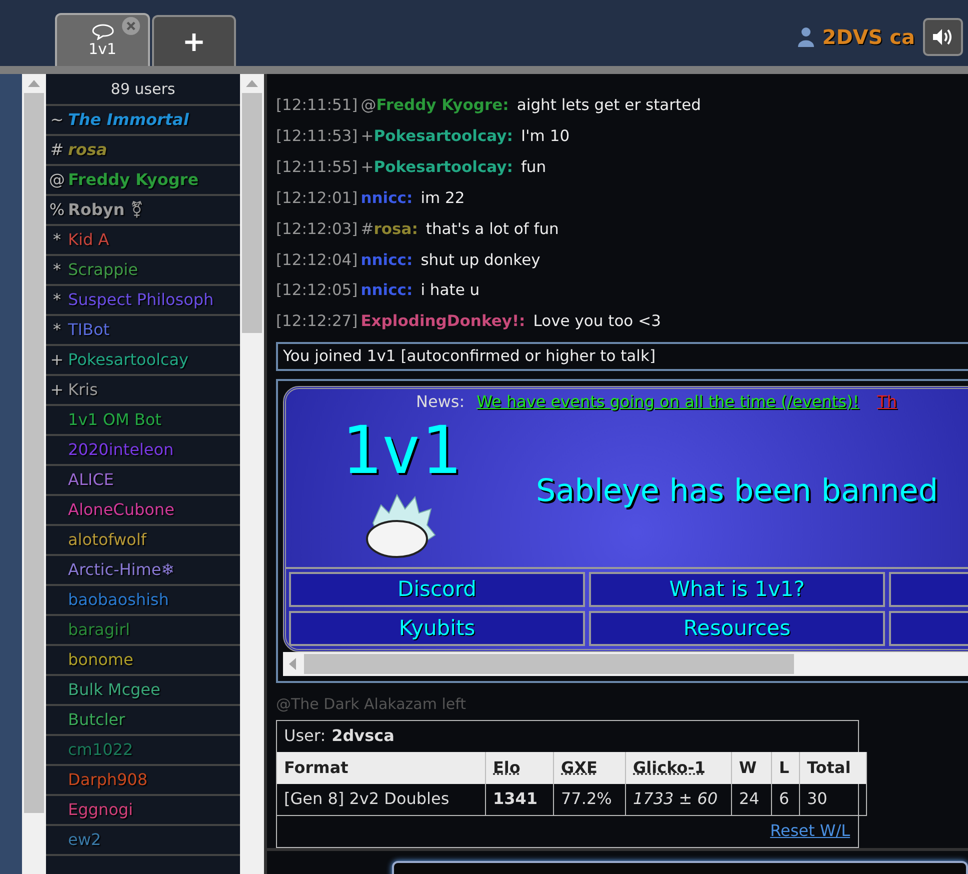 The width and height of the screenshot is (968, 874). What do you see at coordinates (317, 167) in the screenshot?
I see `timestamp: [12:11:55]` at bounding box center [317, 167].